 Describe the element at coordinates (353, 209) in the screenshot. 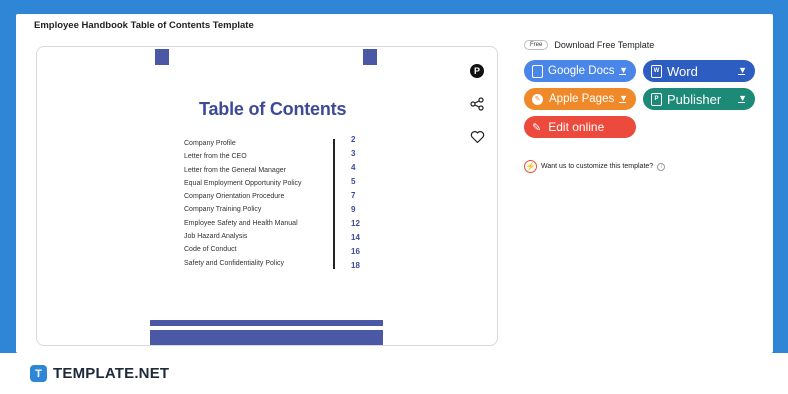

I see `toc-page-number: 9` at that location.